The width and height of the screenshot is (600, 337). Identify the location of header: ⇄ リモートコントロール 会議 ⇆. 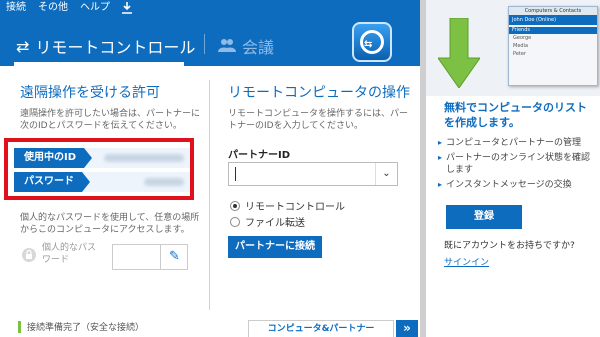
(210, 41).